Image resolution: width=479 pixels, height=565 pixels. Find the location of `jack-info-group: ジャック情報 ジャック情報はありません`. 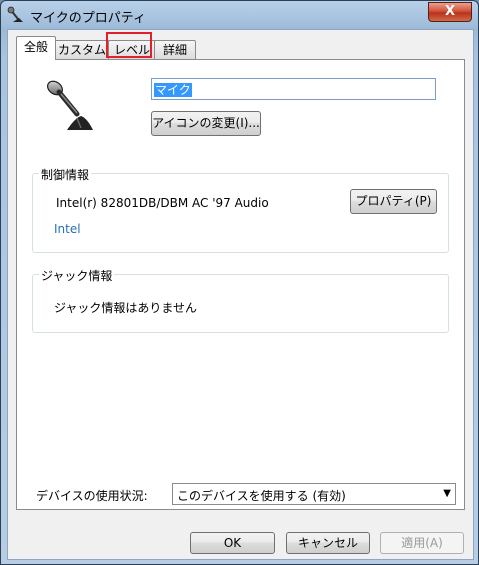

jack-info-group: ジャック情報 ジャック情報はありません is located at coordinates (240, 300).